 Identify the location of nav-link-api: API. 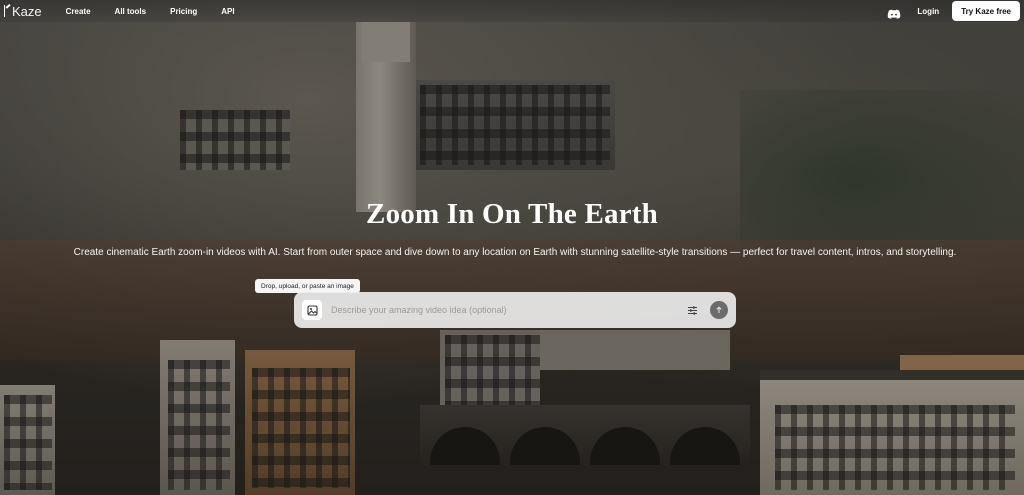
(227, 11).